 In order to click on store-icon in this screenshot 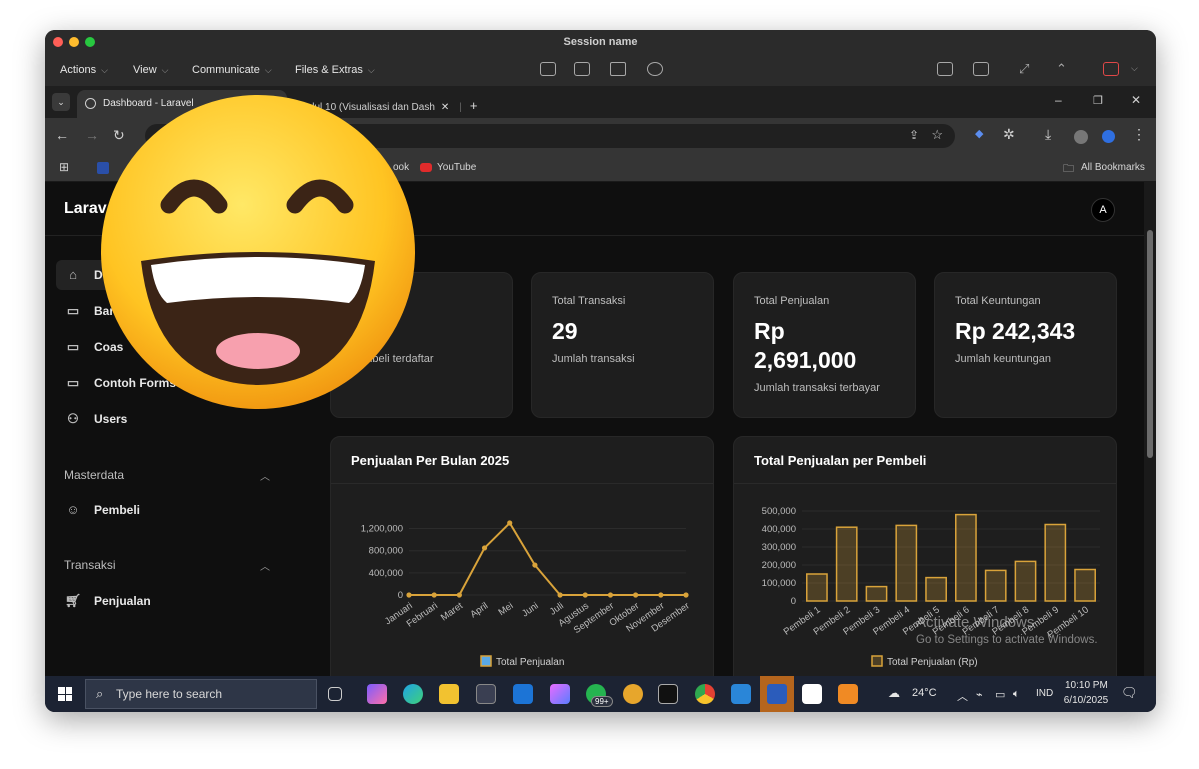, I will do `click(486, 694)`.